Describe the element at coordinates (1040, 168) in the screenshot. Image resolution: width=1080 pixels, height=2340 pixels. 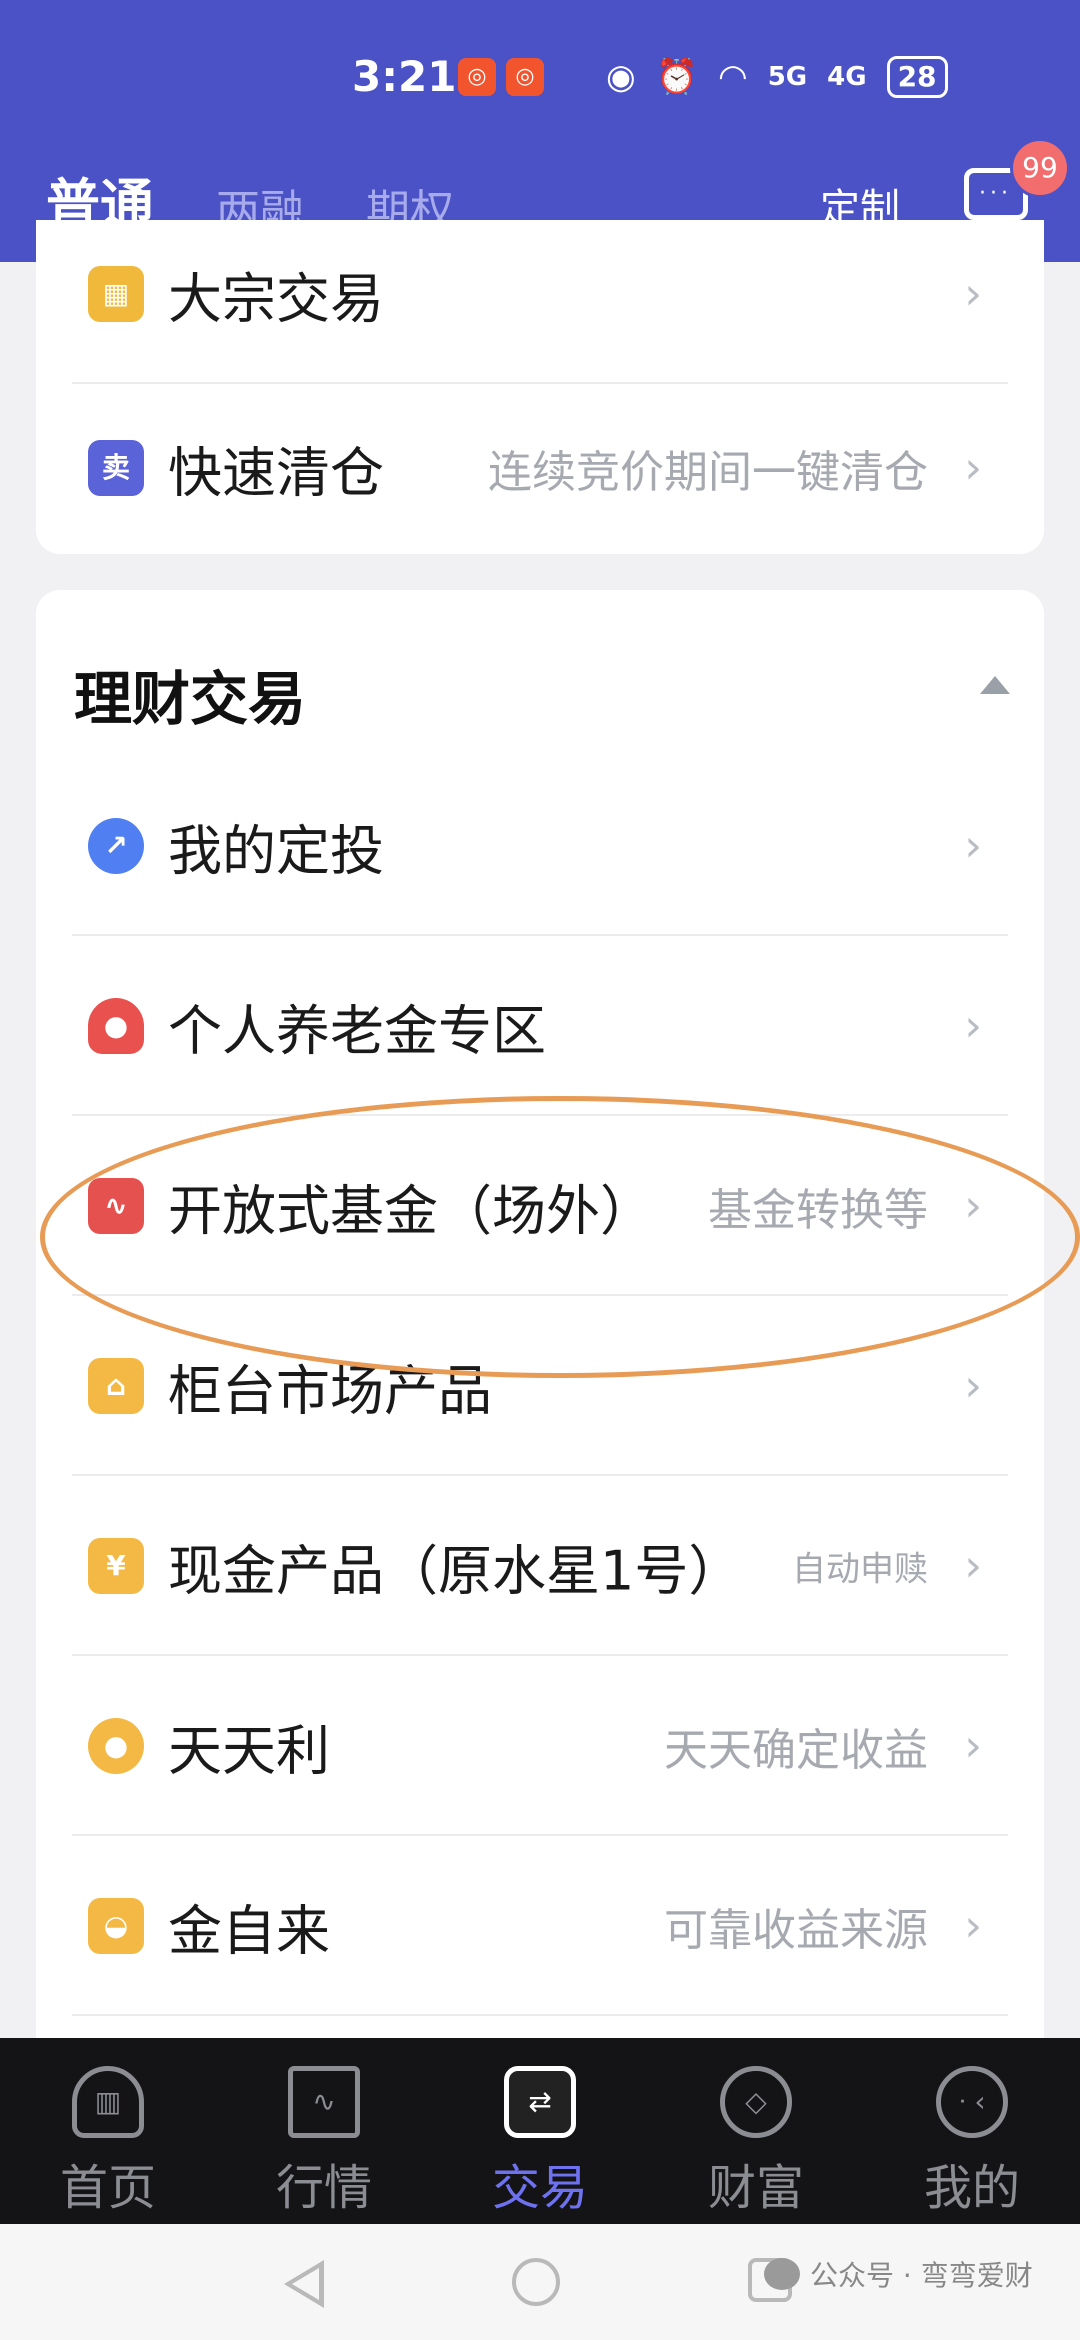
I see `message-badge: 99` at that location.